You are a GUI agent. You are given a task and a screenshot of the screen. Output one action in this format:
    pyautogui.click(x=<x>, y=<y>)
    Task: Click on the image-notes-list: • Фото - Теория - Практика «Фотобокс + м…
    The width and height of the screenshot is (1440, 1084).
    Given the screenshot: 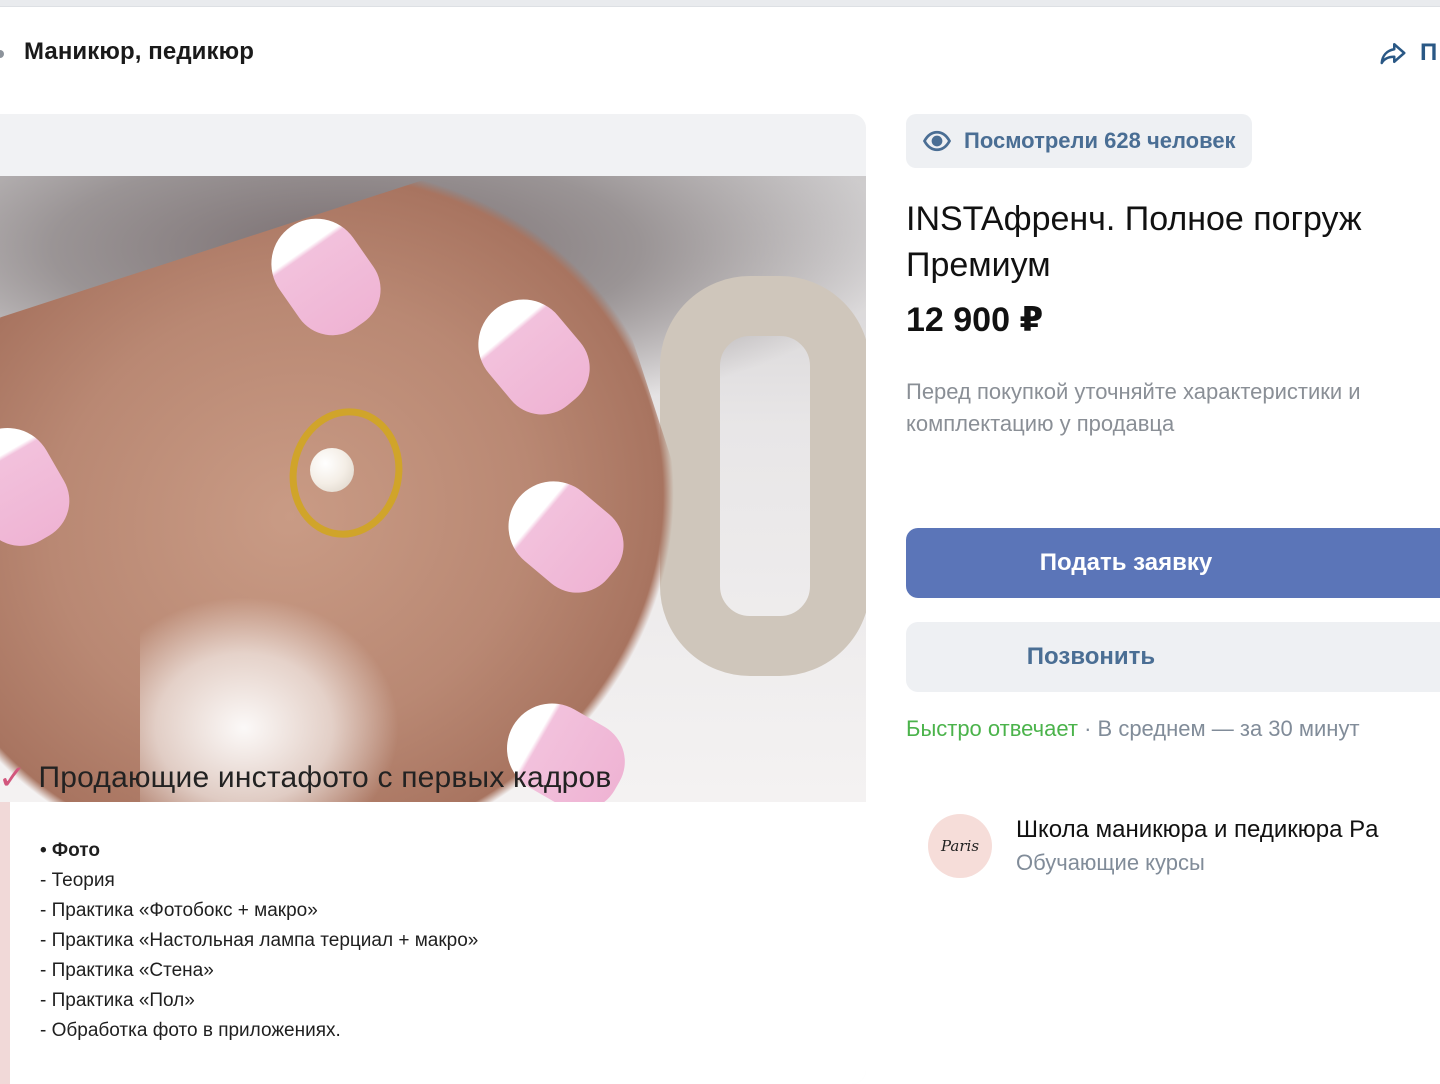 What is the action you would take?
    pyautogui.click(x=259, y=941)
    